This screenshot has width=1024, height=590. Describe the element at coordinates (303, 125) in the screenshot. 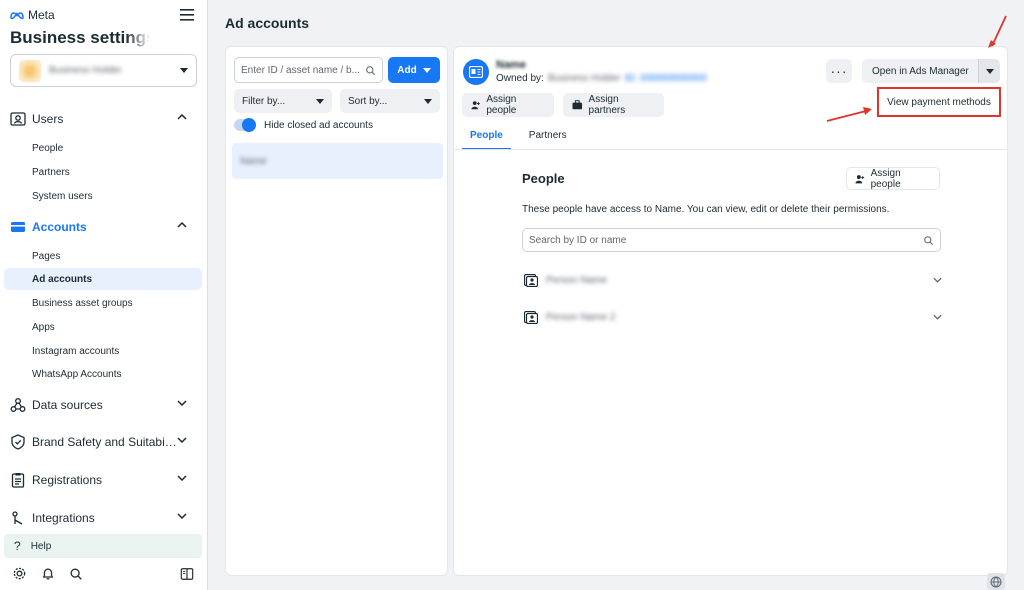

I see `hide-closed-toggle-row: Hide closed ad accounts` at that location.